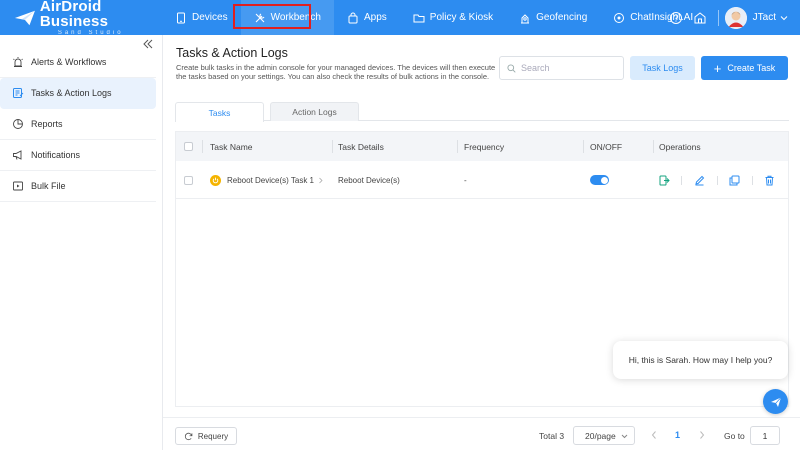 This screenshot has height=450, width=800. I want to click on on-off-cell, so click(599, 180).